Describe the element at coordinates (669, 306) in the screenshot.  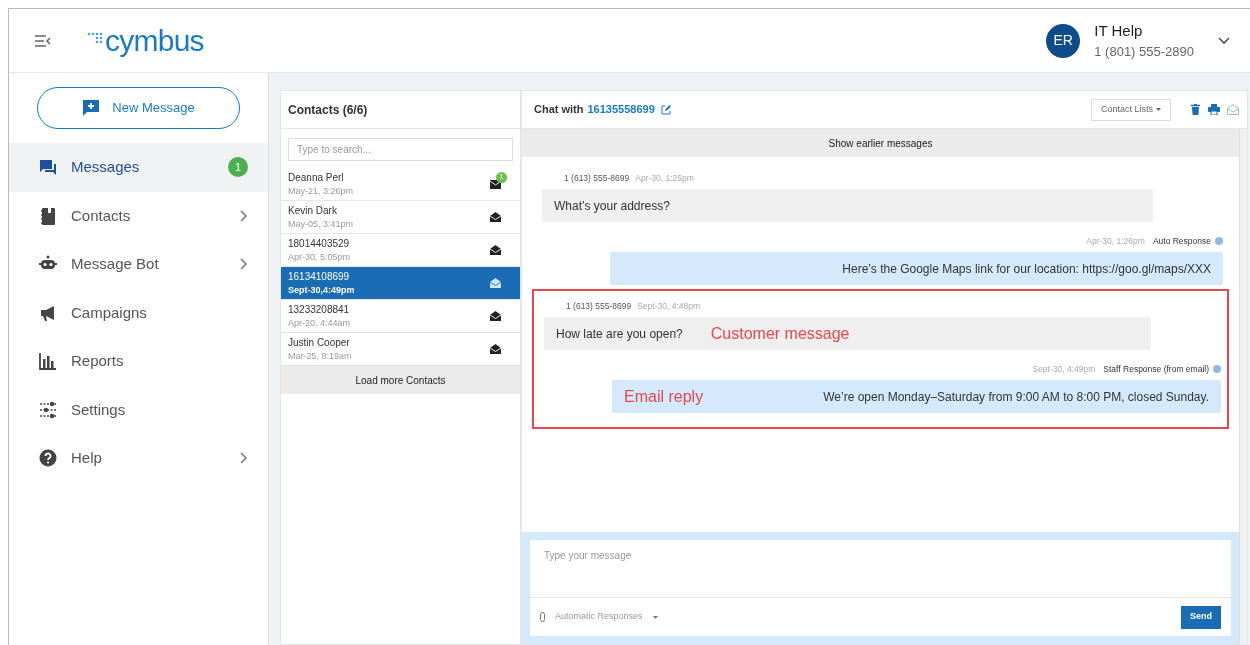
I see `message-time: Sept-30, 4:48pm` at that location.